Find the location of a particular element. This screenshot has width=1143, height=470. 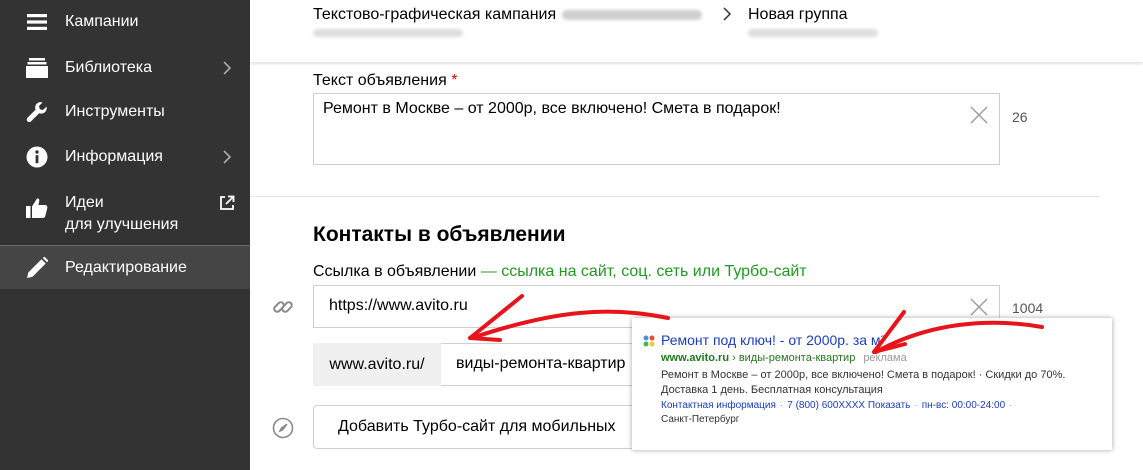

rocket-icon is located at coordinates (283, 428).